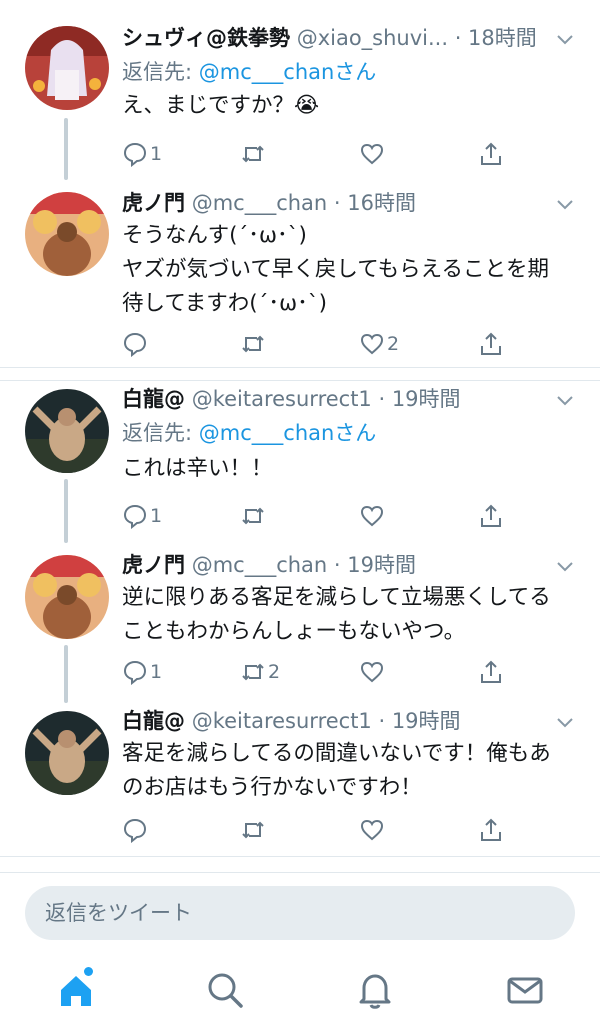 The height and width of the screenshot is (1032, 600). I want to click on tweet-header: 虎ノ門 @mc___chan · 19時間, so click(341, 565).